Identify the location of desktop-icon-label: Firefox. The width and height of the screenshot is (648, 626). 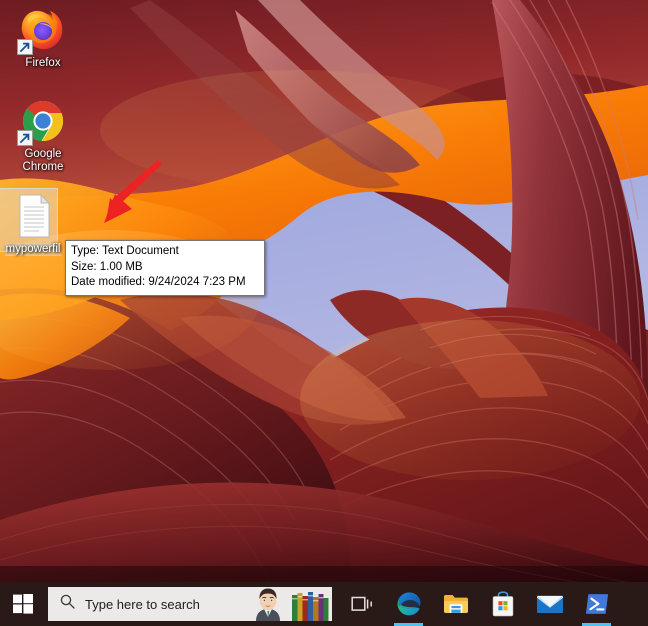
(43, 63).